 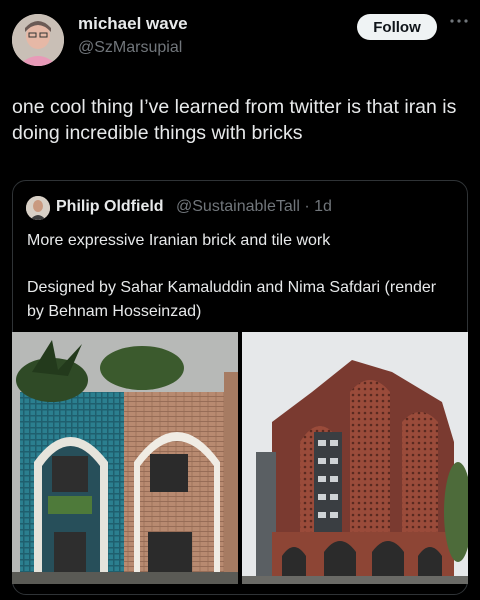 What do you see at coordinates (254, 206) in the screenshot?
I see `quote-author-handle-time: @SustainableTall · 1d` at bounding box center [254, 206].